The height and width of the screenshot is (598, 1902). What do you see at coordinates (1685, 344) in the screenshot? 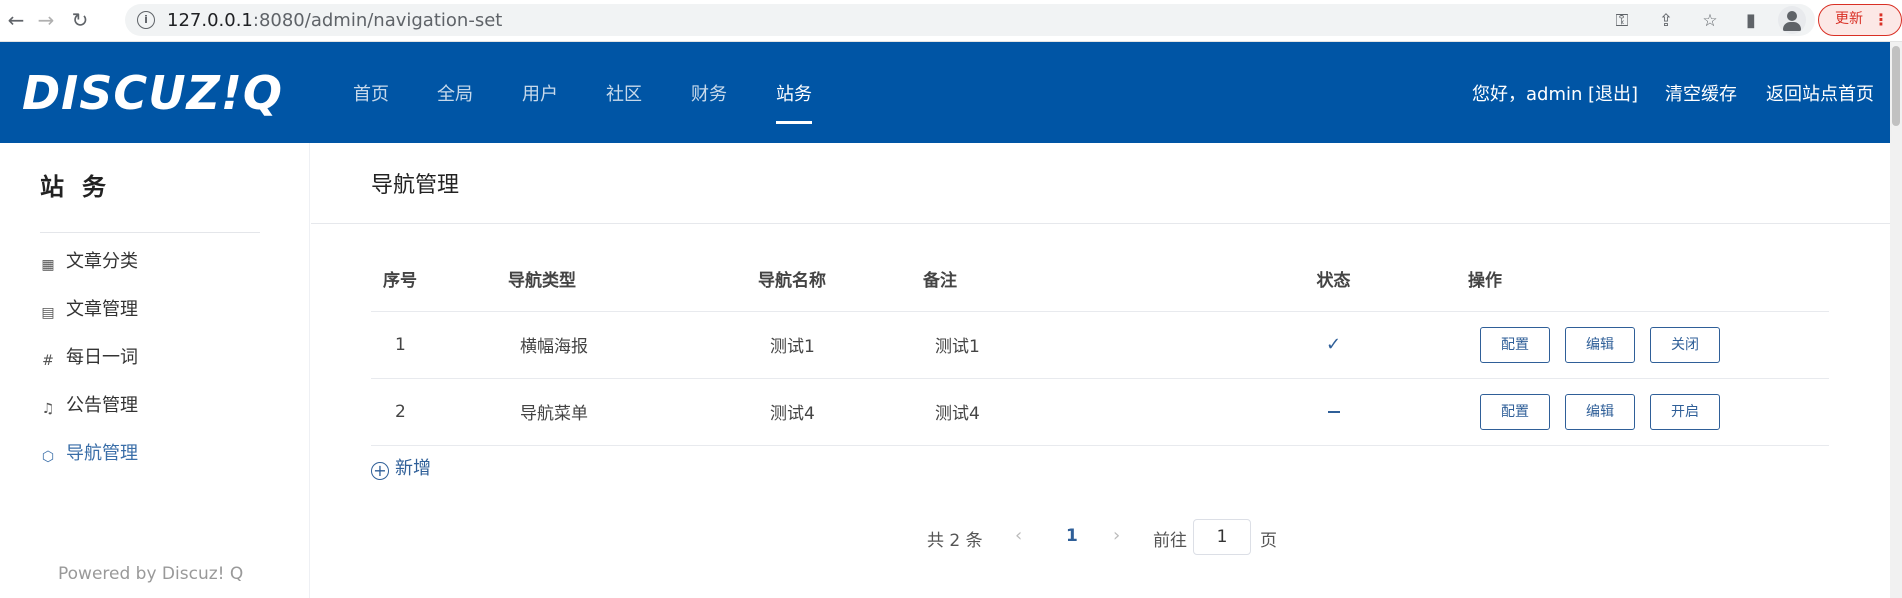
I see `close-button: 关闭` at bounding box center [1685, 344].